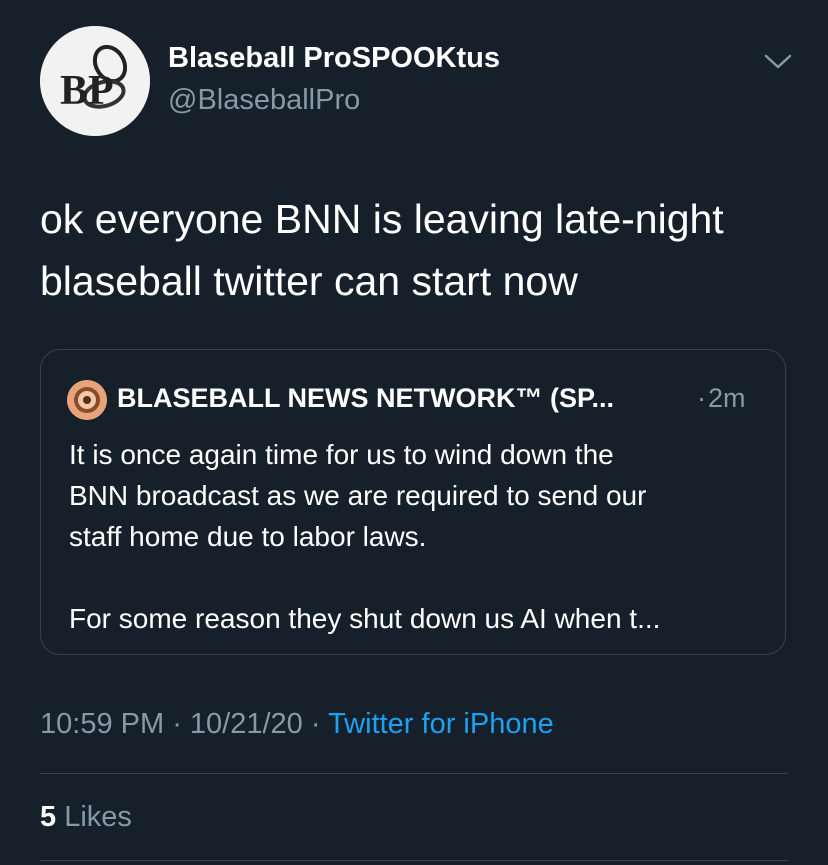 Image resolution: width=828 pixels, height=865 pixels. I want to click on svg-text: BP, so click(87, 91).